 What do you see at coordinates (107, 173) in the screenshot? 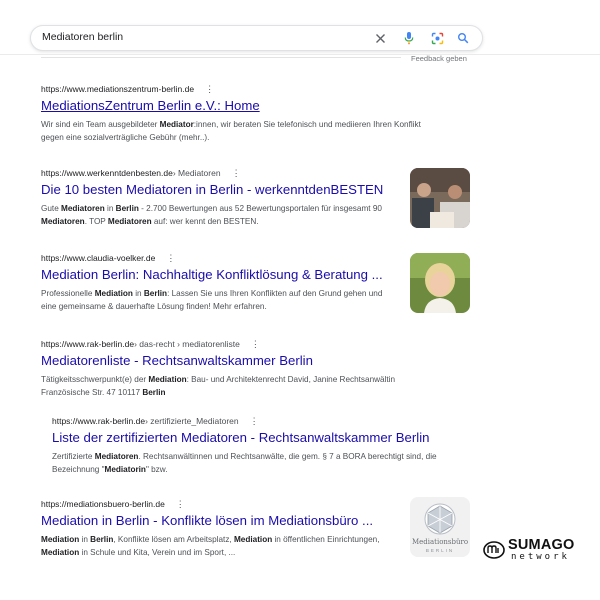
I see `result-url-text: https://www.werkenntdenbesten.de` at bounding box center [107, 173].